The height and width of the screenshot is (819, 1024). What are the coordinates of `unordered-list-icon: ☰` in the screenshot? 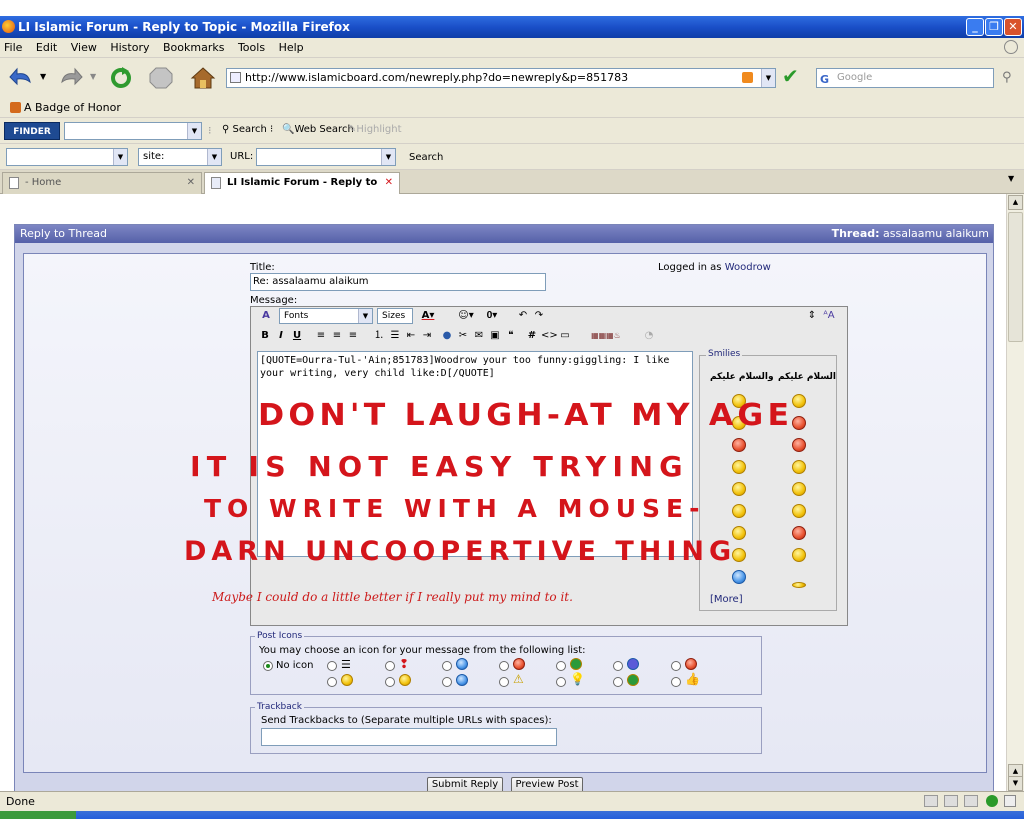 It's located at (395, 336).